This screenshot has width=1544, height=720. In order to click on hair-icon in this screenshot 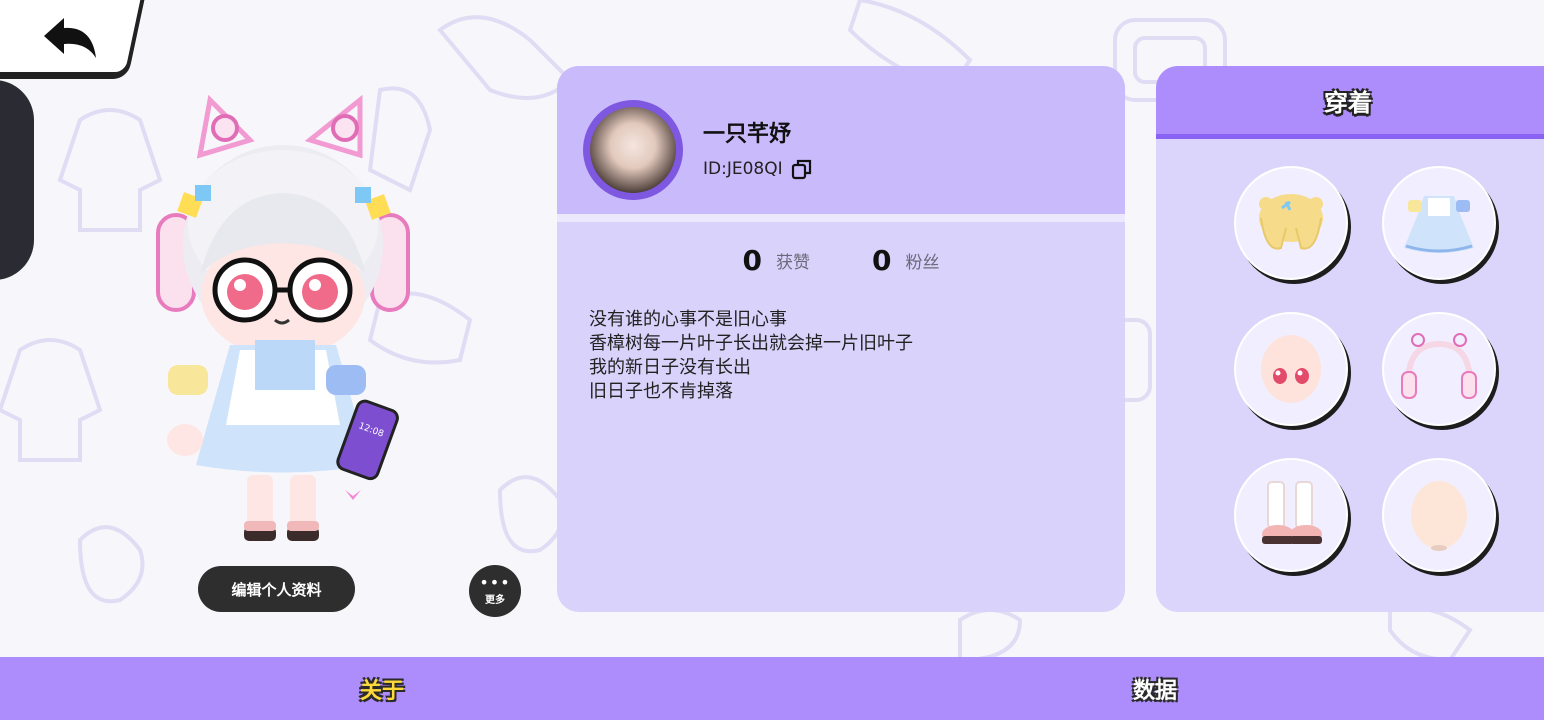, I will do `click(1291, 222)`.